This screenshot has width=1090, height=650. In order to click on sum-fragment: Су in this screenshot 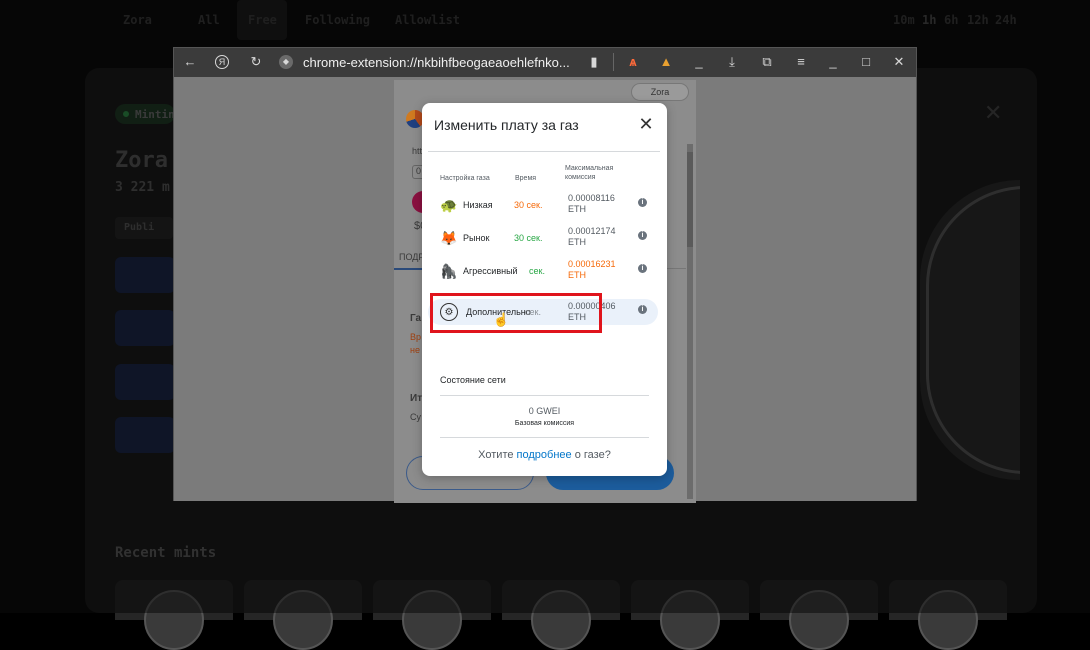, I will do `click(415, 417)`.